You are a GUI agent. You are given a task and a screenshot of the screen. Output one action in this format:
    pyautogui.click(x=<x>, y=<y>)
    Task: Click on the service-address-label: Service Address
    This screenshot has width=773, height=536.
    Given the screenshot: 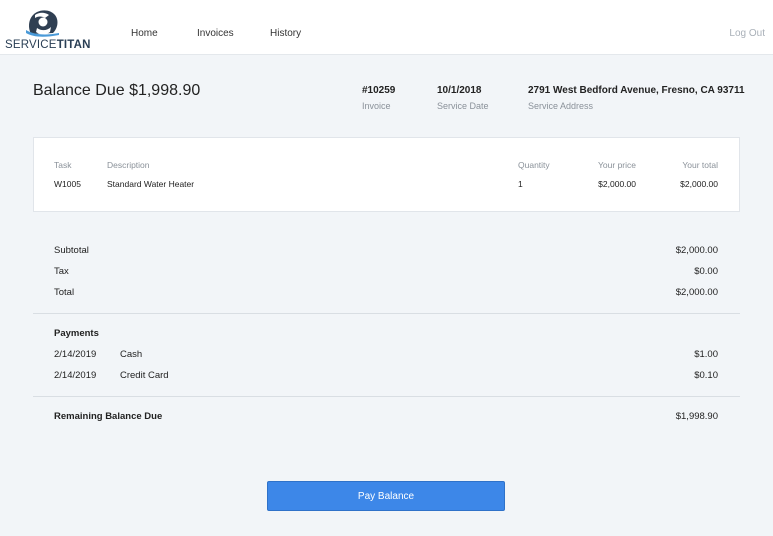 What is the action you would take?
    pyautogui.click(x=561, y=106)
    